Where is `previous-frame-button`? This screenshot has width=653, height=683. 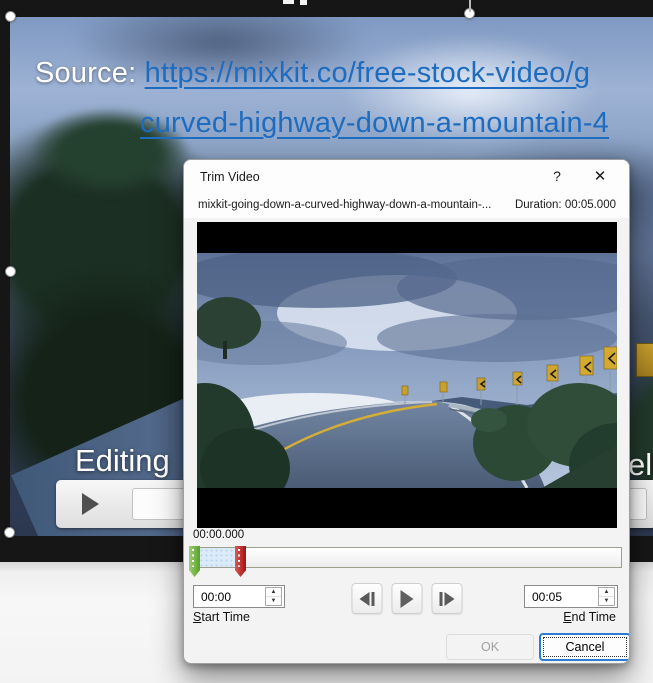
previous-frame-button is located at coordinates (366, 598).